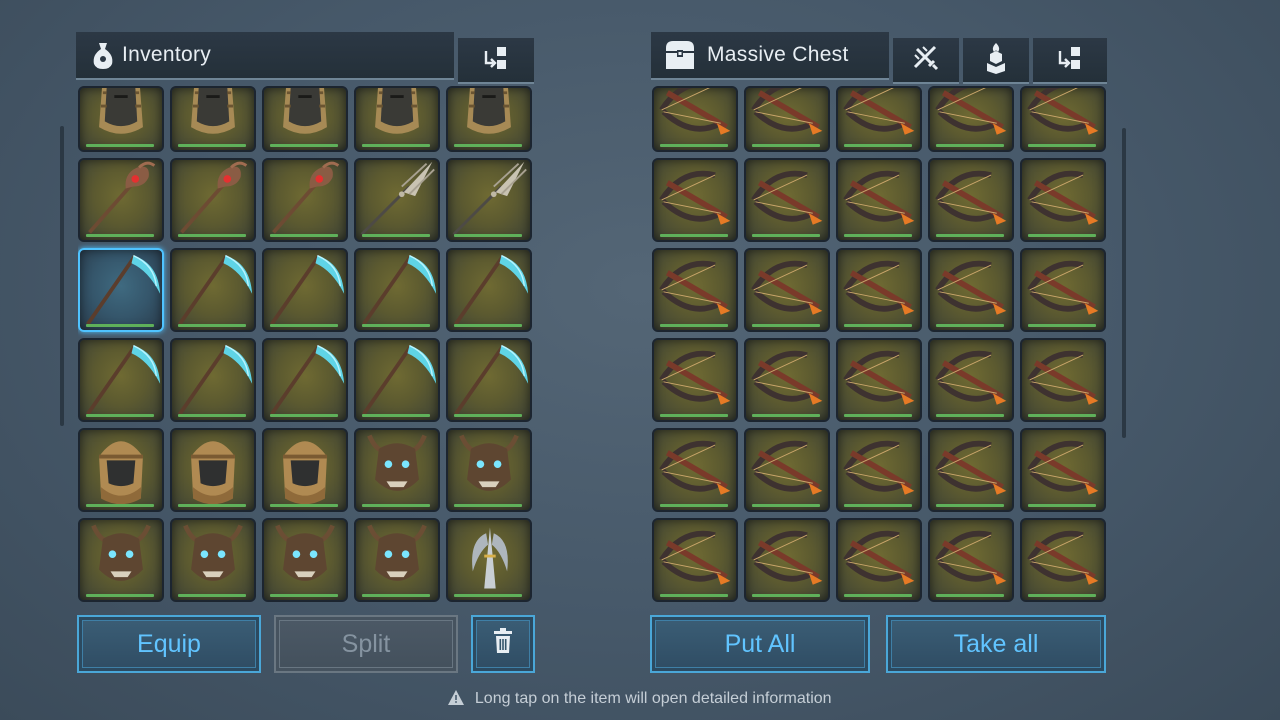 This screenshot has height=720, width=1280. What do you see at coordinates (996, 644) in the screenshot?
I see `take-all-button: Take all` at bounding box center [996, 644].